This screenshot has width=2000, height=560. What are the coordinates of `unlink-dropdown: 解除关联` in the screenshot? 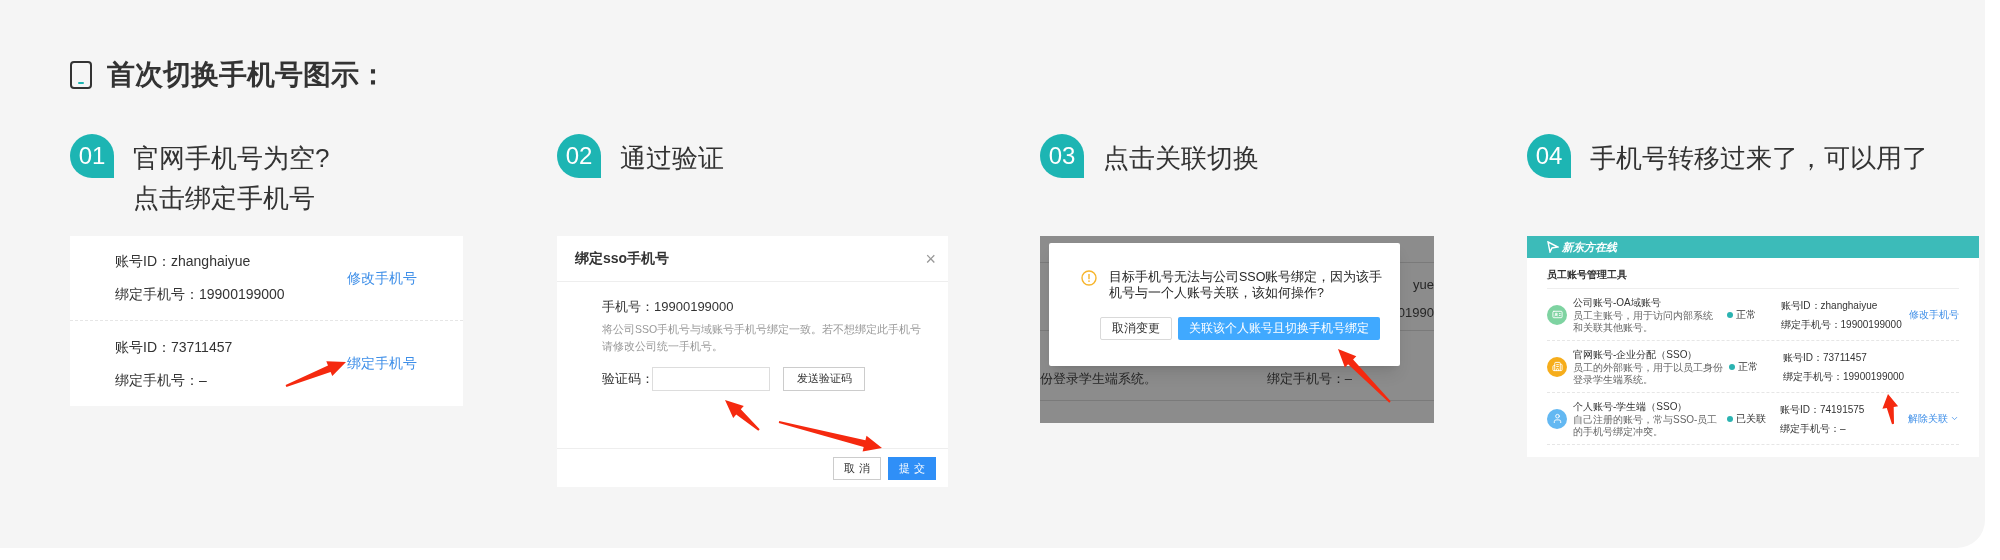 It's located at (1933, 418).